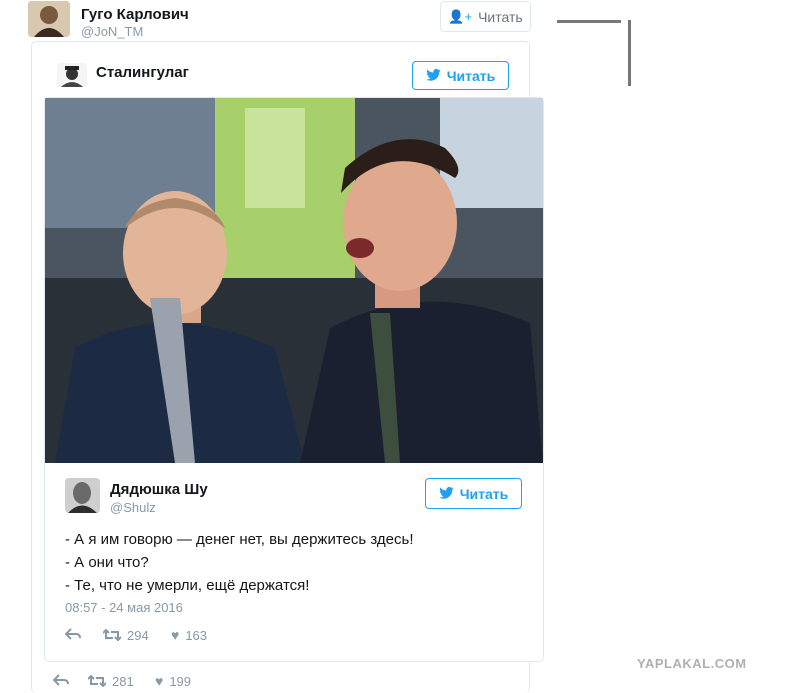  I want to click on middle-avatar, so click(72, 75).